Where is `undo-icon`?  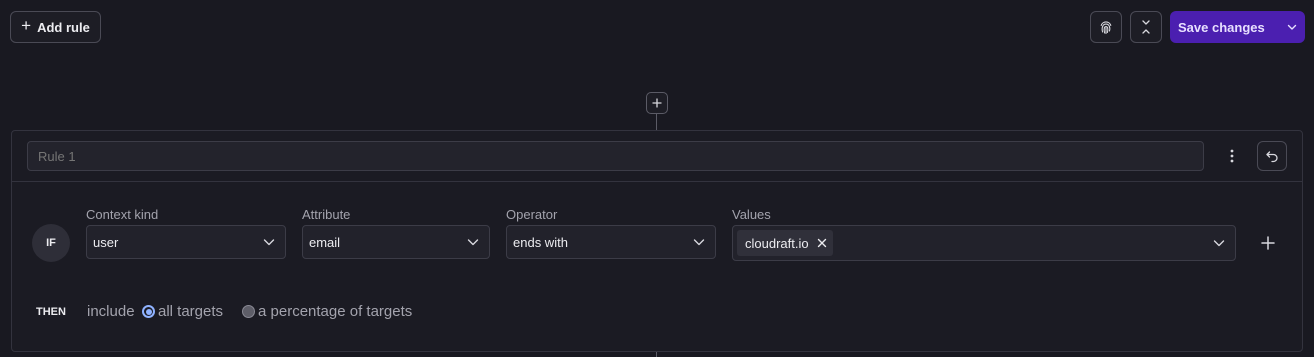
undo-icon is located at coordinates (1272, 157).